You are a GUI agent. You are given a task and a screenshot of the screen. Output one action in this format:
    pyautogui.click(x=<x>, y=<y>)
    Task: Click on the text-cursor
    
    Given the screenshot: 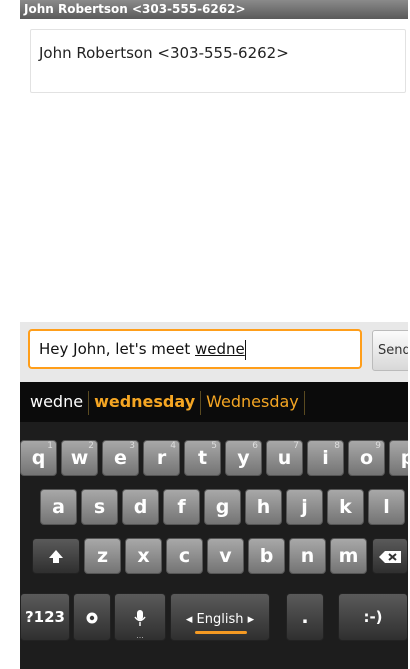 What is the action you would take?
    pyautogui.click(x=245, y=349)
    